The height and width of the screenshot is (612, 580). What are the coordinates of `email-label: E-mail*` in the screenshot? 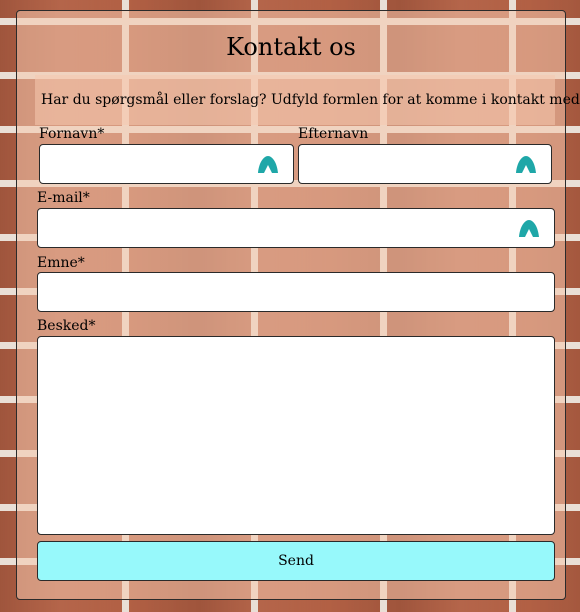 It's located at (63, 198).